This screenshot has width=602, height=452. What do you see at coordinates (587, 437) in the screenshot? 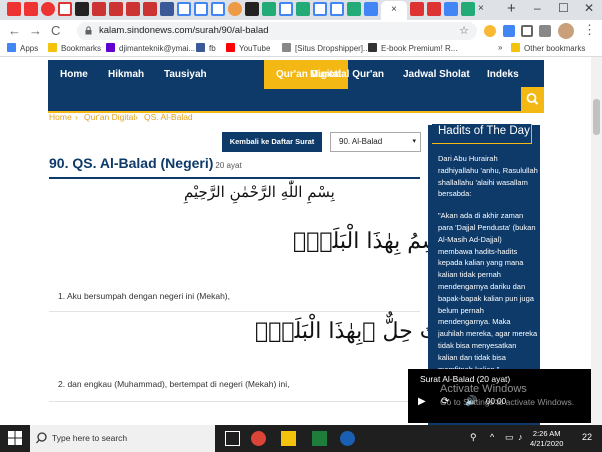
I see `notification-badge: 22` at bounding box center [587, 437].